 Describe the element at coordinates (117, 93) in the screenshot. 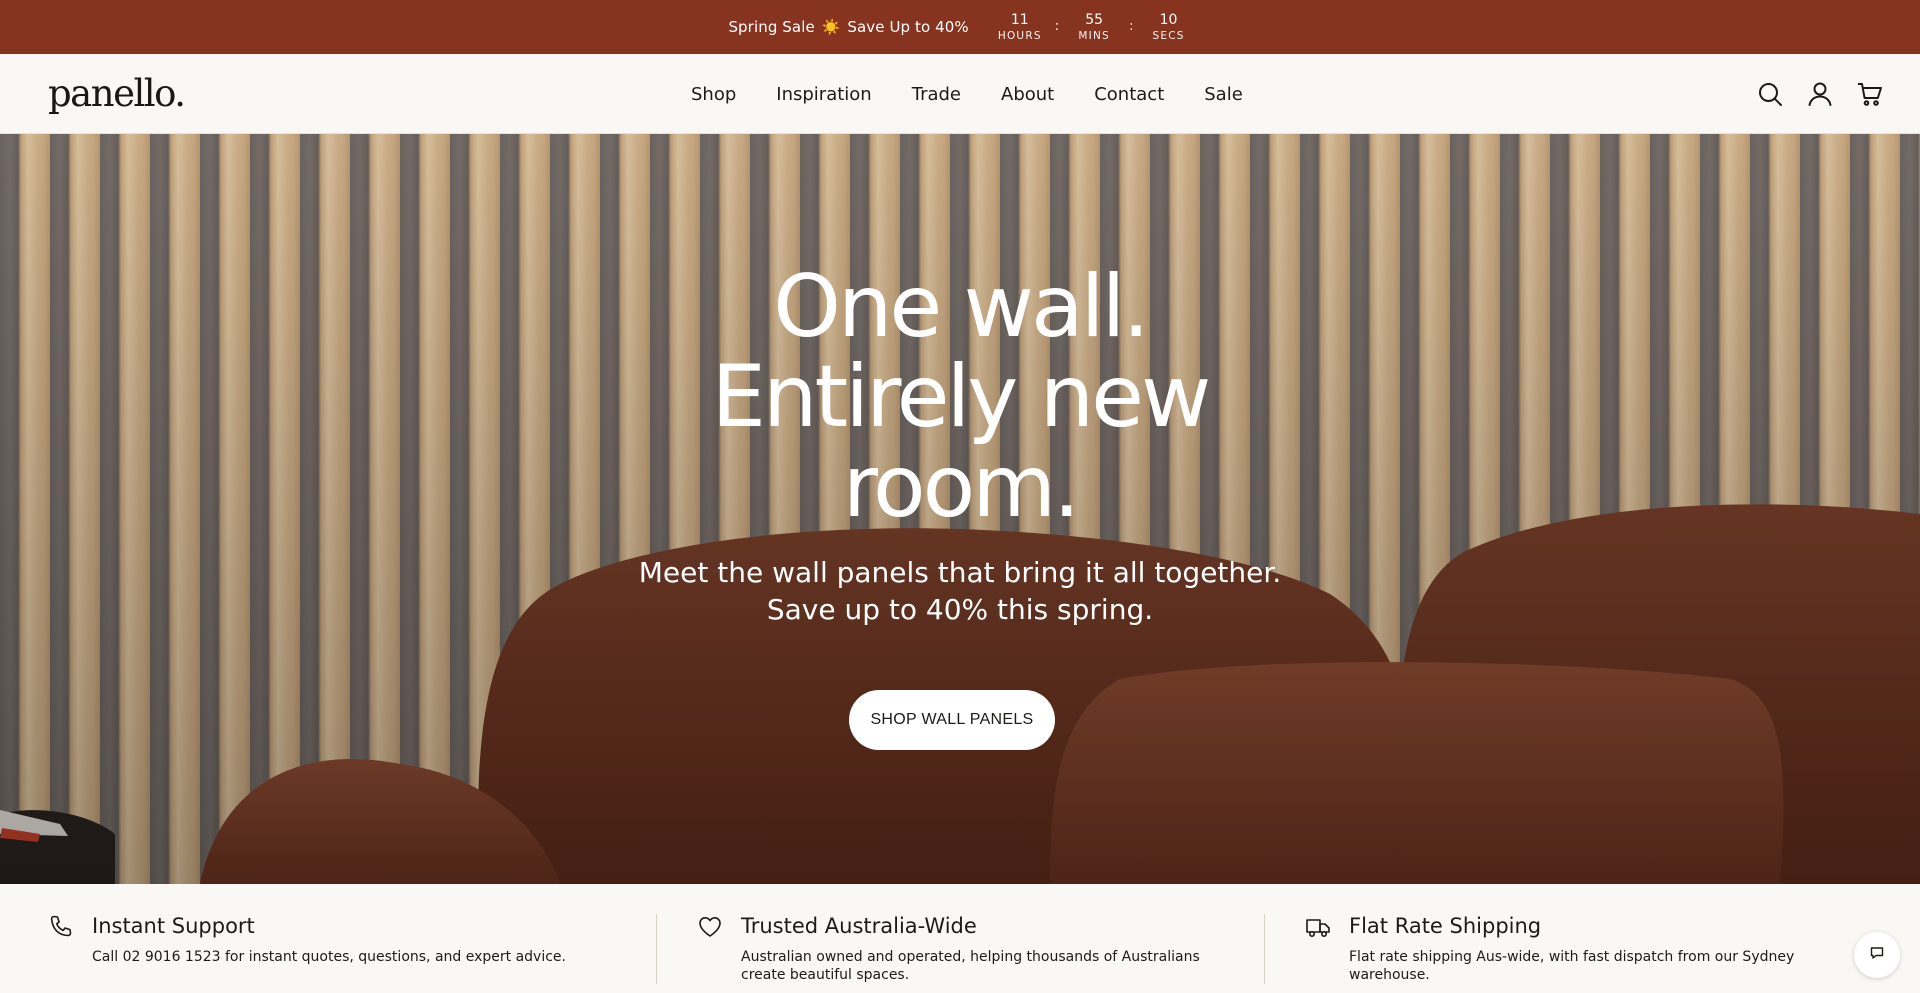

I see `logo: panello.` at that location.